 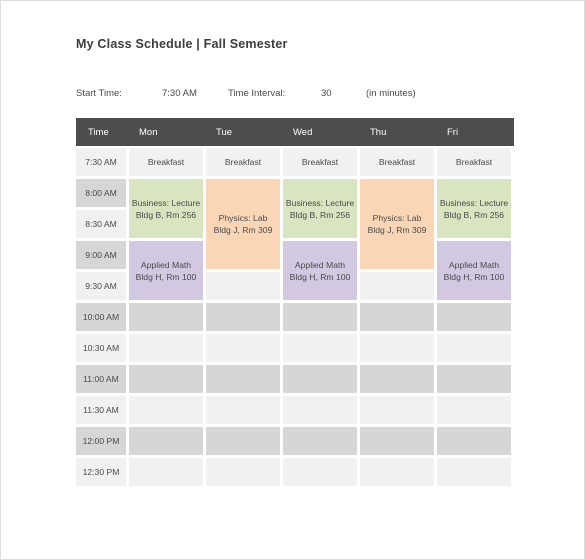 What do you see at coordinates (257, 93) in the screenshot?
I see `time-interval-label: Time Interval:` at bounding box center [257, 93].